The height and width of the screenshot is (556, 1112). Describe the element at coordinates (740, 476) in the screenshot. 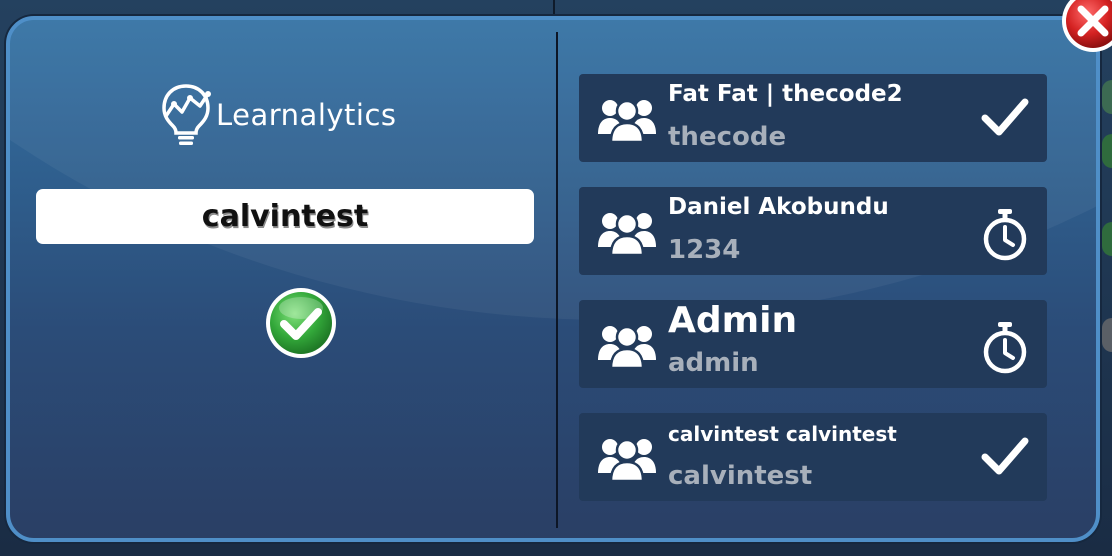

I see `user-code: calvintest` at that location.